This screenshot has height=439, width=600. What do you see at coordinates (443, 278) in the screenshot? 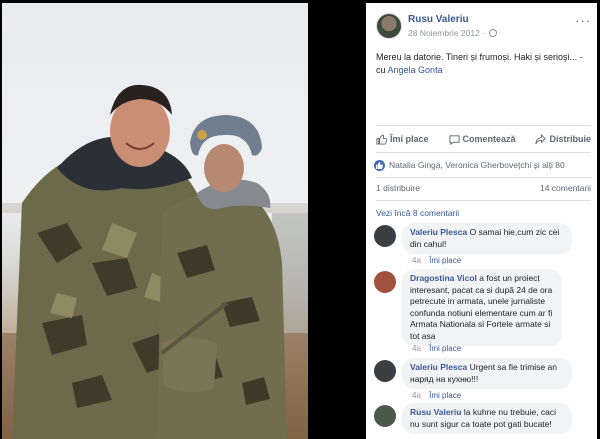
I see `commenter-name: Dragostina Vicol` at bounding box center [443, 278].